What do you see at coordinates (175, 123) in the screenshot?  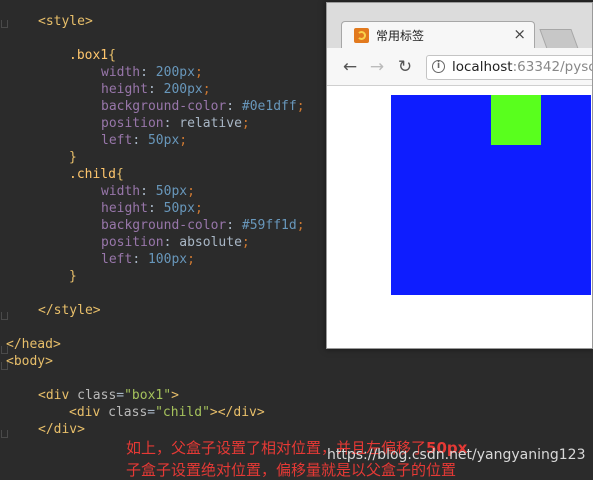 I see `code-line-box1-position: position: relative;` at bounding box center [175, 123].